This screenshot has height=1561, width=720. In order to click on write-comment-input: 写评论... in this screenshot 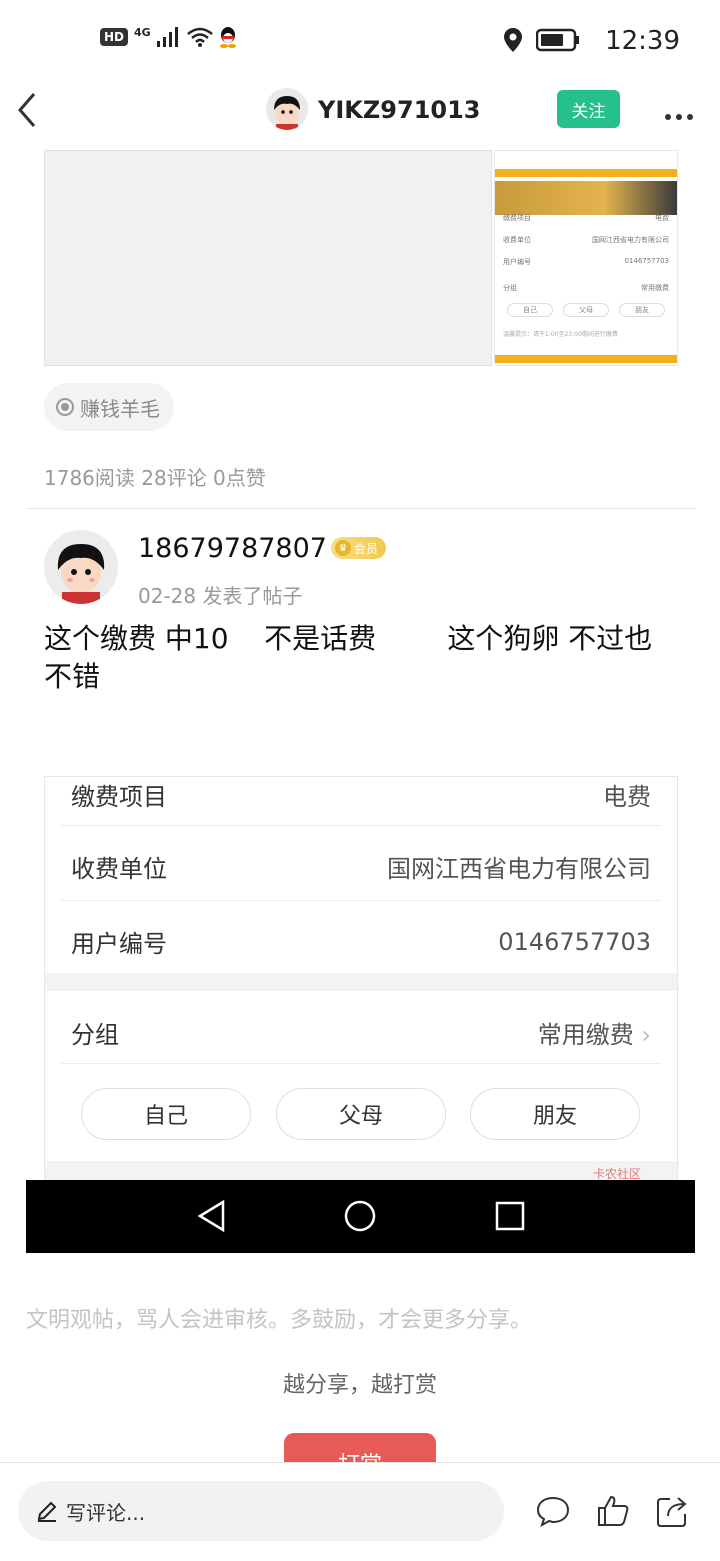, I will do `click(261, 1511)`.